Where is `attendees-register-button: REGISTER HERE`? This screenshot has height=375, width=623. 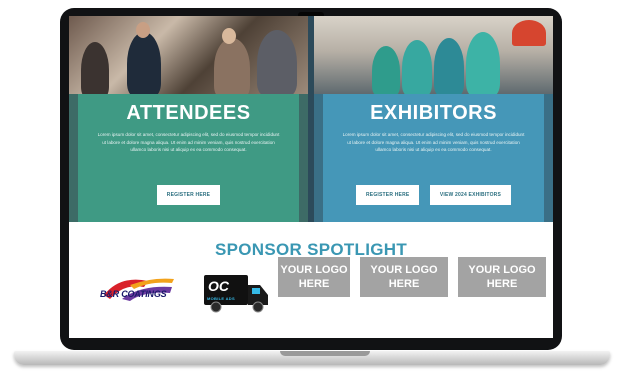
attendees-register-button: REGISTER HERE is located at coordinates (188, 195).